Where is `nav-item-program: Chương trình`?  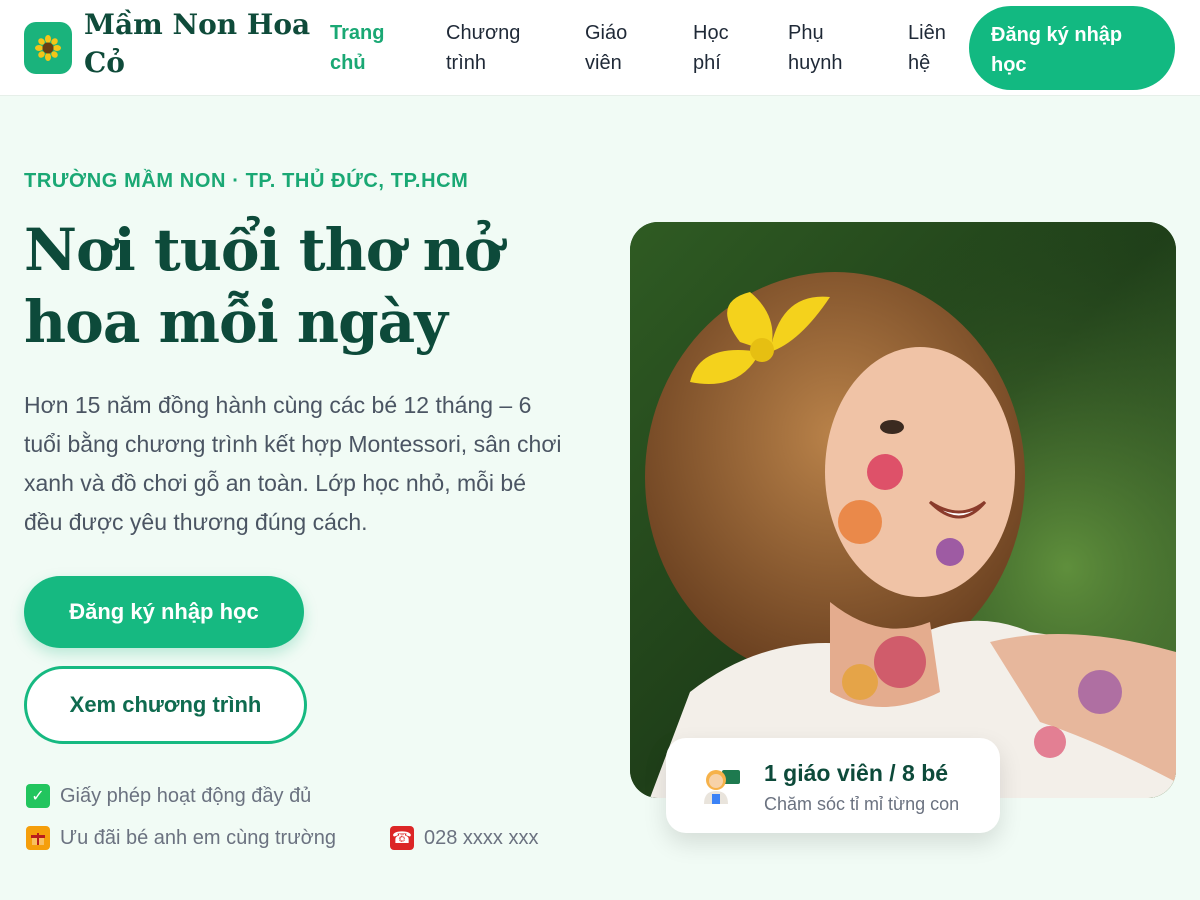 nav-item-program: Chương trình is located at coordinates (496, 48).